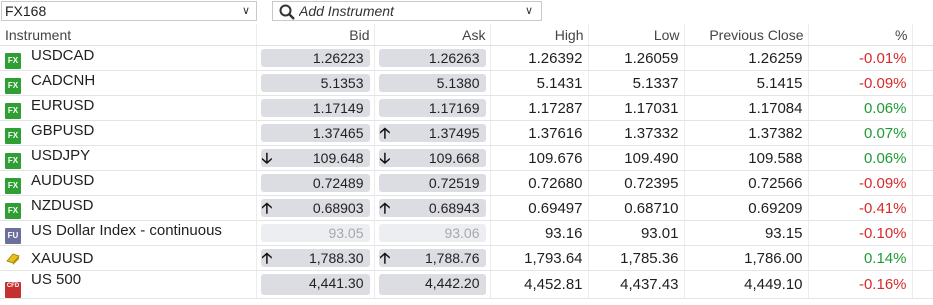 Image resolution: width=933 pixels, height=305 pixels. What do you see at coordinates (746, 35) in the screenshot?
I see `column-header-previous-close: Previous Close` at bounding box center [746, 35].